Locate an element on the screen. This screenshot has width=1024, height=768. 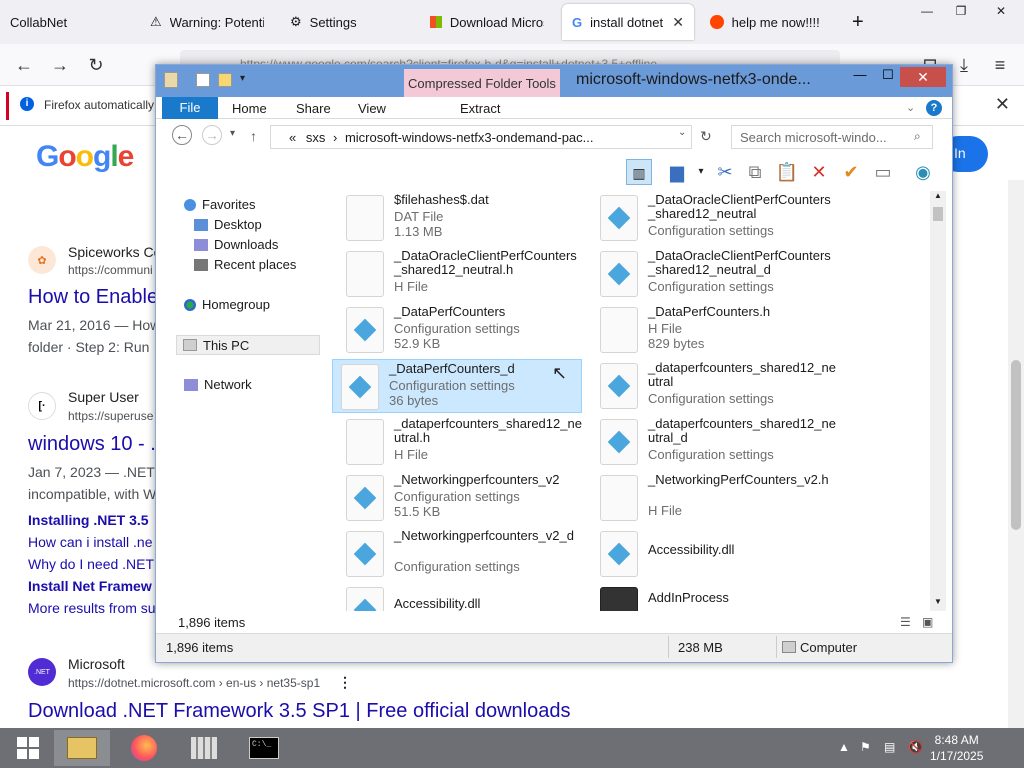
nav-this-pc: This PC is located at coordinates (248, 345).